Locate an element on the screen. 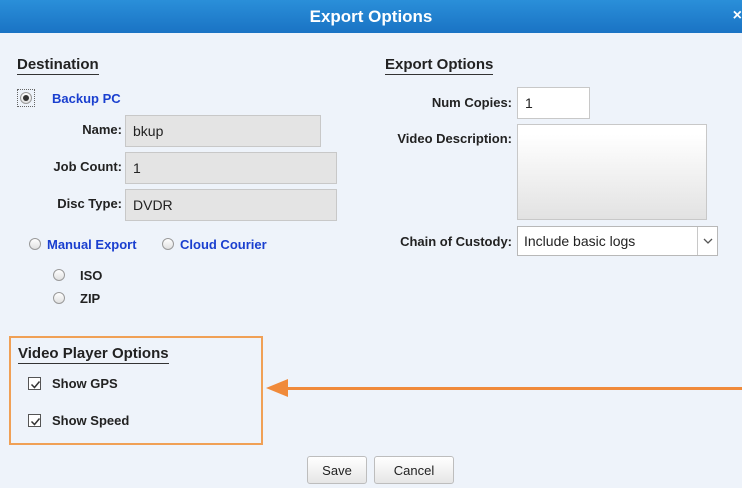 The height and width of the screenshot is (488, 742). show-gps-label: Show GPS is located at coordinates (85, 383).